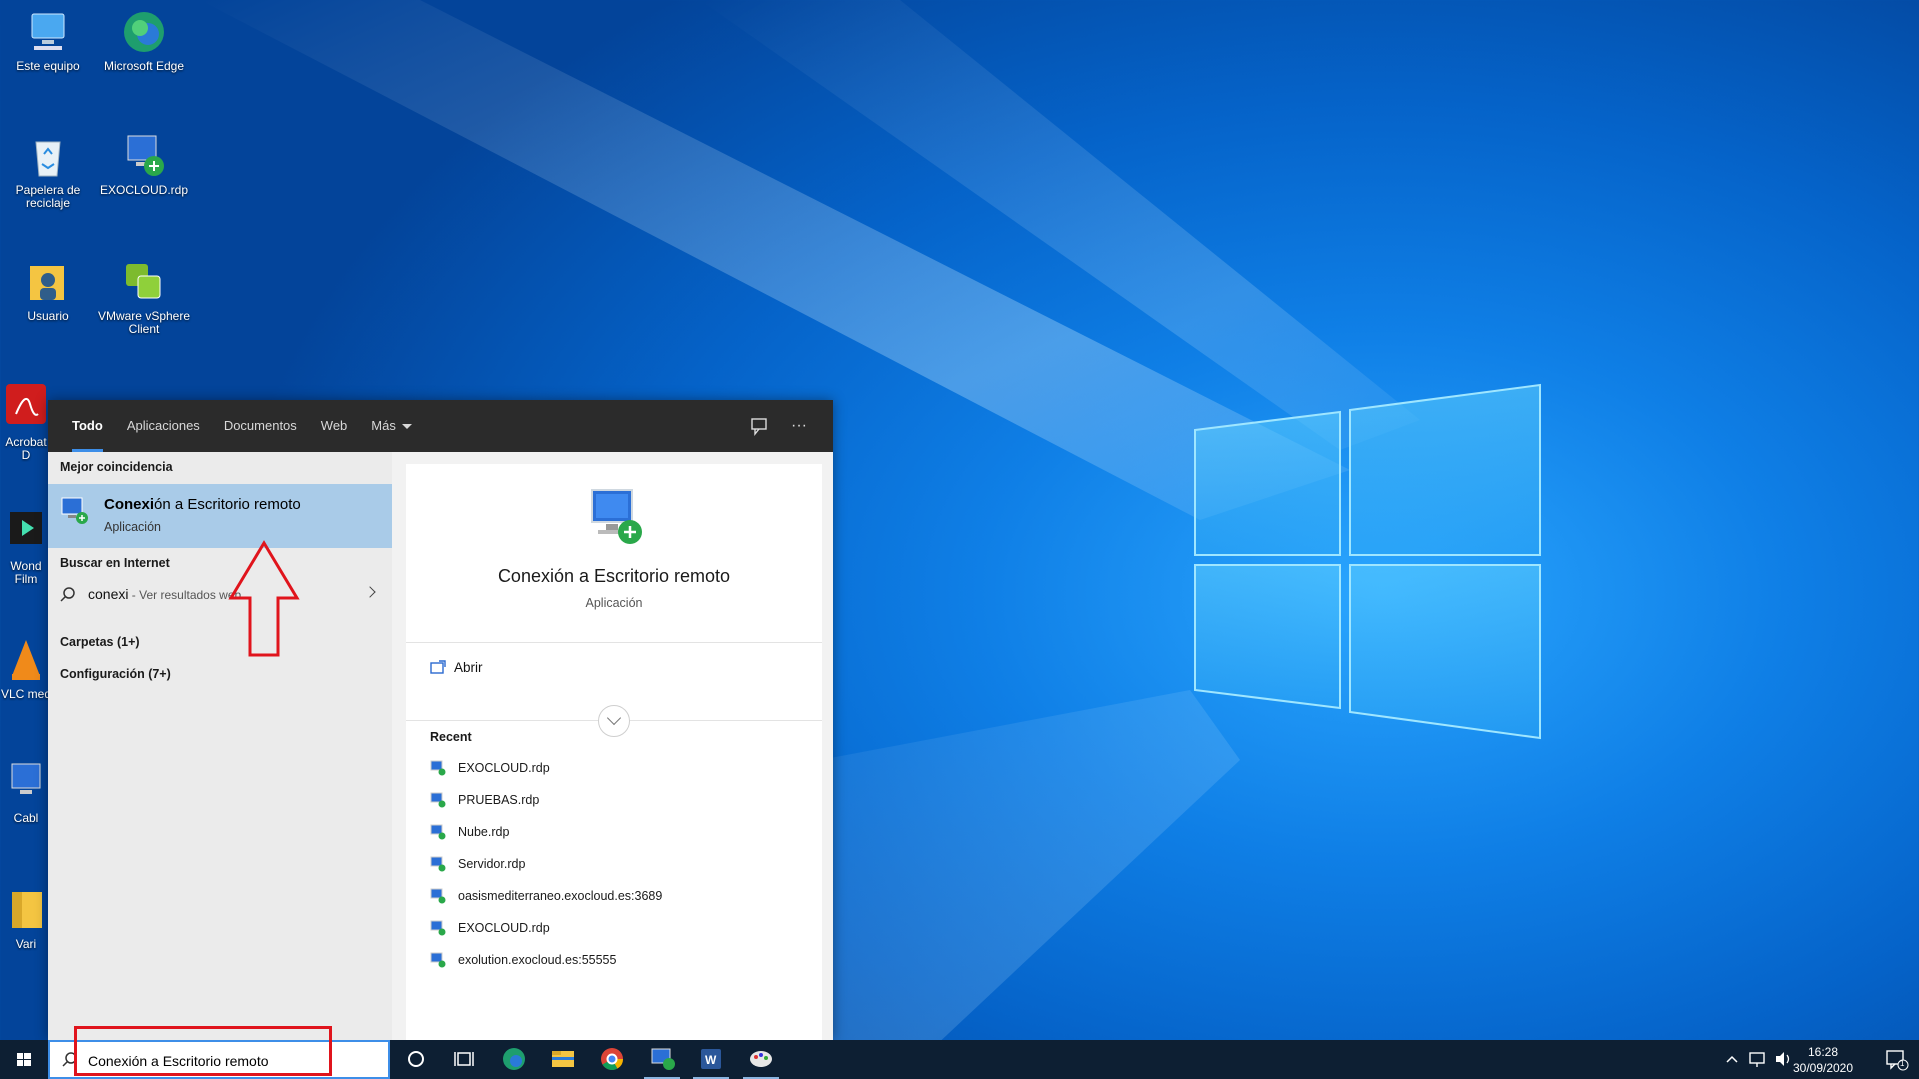 The height and width of the screenshot is (1079, 1919). What do you see at coordinates (614, 718) in the screenshot?
I see `chevron-down-icon` at bounding box center [614, 718].